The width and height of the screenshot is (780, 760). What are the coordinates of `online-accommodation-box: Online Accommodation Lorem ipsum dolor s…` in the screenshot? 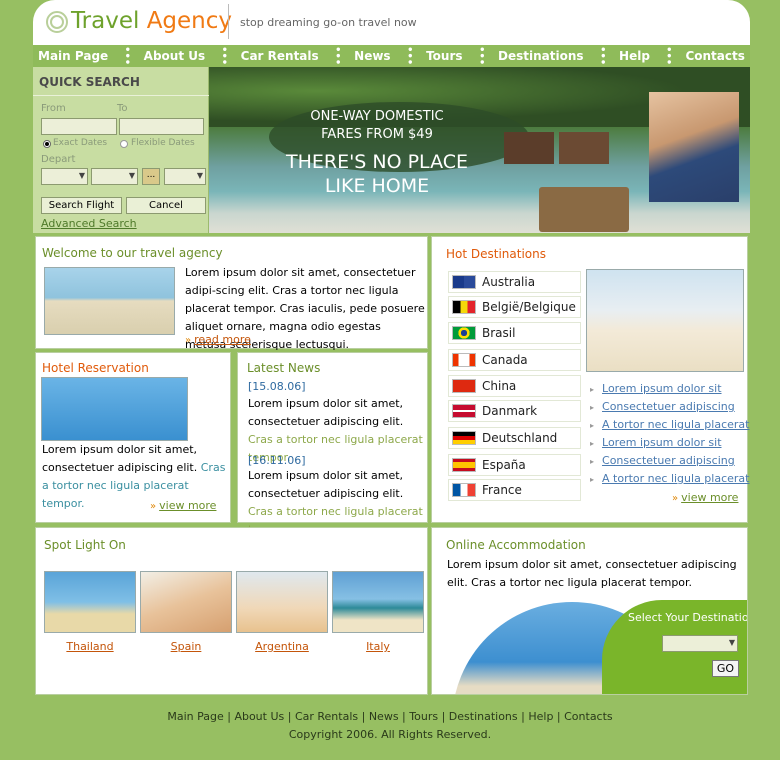 It's located at (589, 611).